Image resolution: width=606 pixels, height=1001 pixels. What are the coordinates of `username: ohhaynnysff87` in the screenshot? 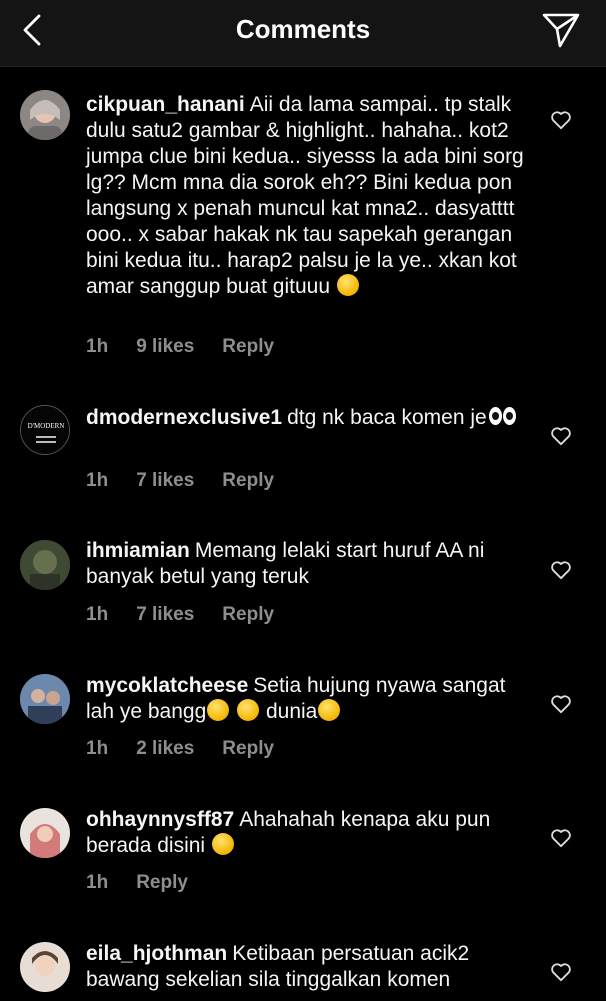 It's located at (160, 819).